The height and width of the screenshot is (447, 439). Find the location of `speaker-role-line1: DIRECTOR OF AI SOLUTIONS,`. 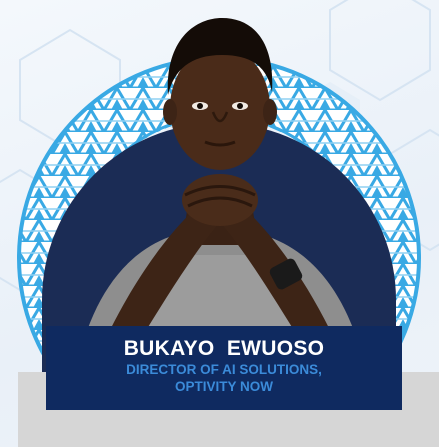

speaker-role-line1: DIRECTOR OF AI SOLUTIONS, is located at coordinates (224, 369).